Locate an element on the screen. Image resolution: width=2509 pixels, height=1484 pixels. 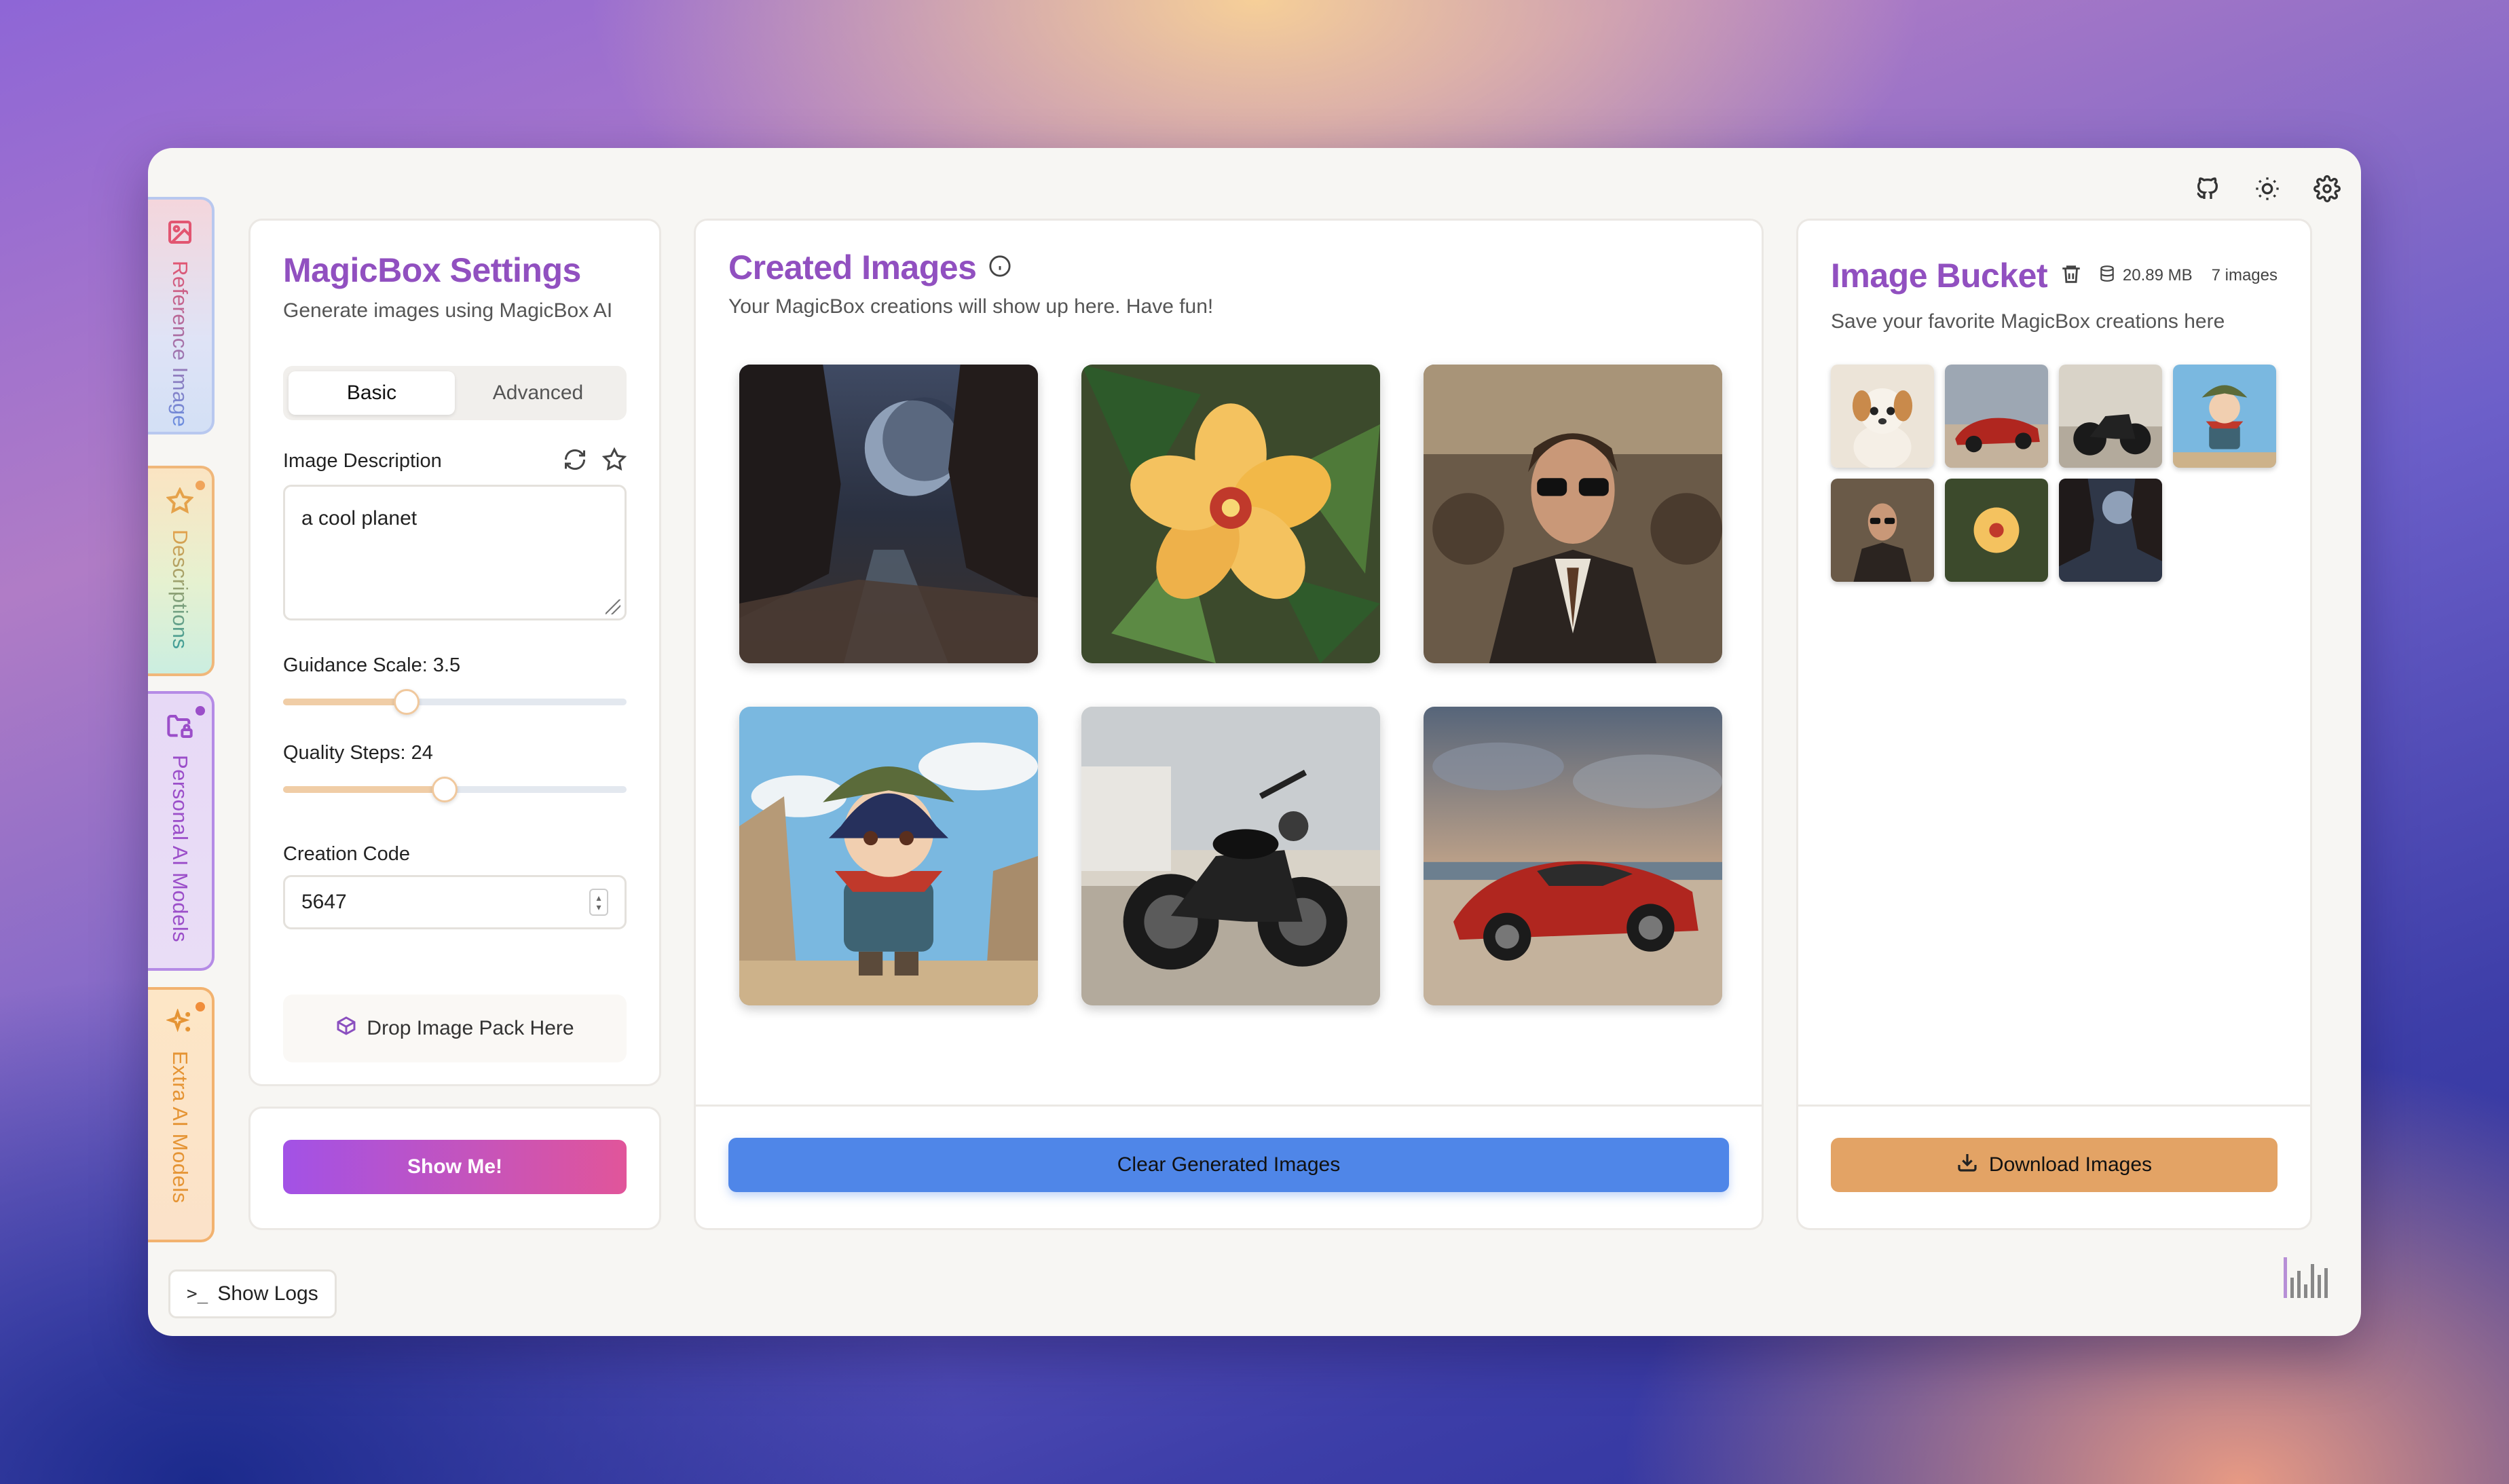
mode-tabs: Basic Advanced is located at coordinates (455, 393).